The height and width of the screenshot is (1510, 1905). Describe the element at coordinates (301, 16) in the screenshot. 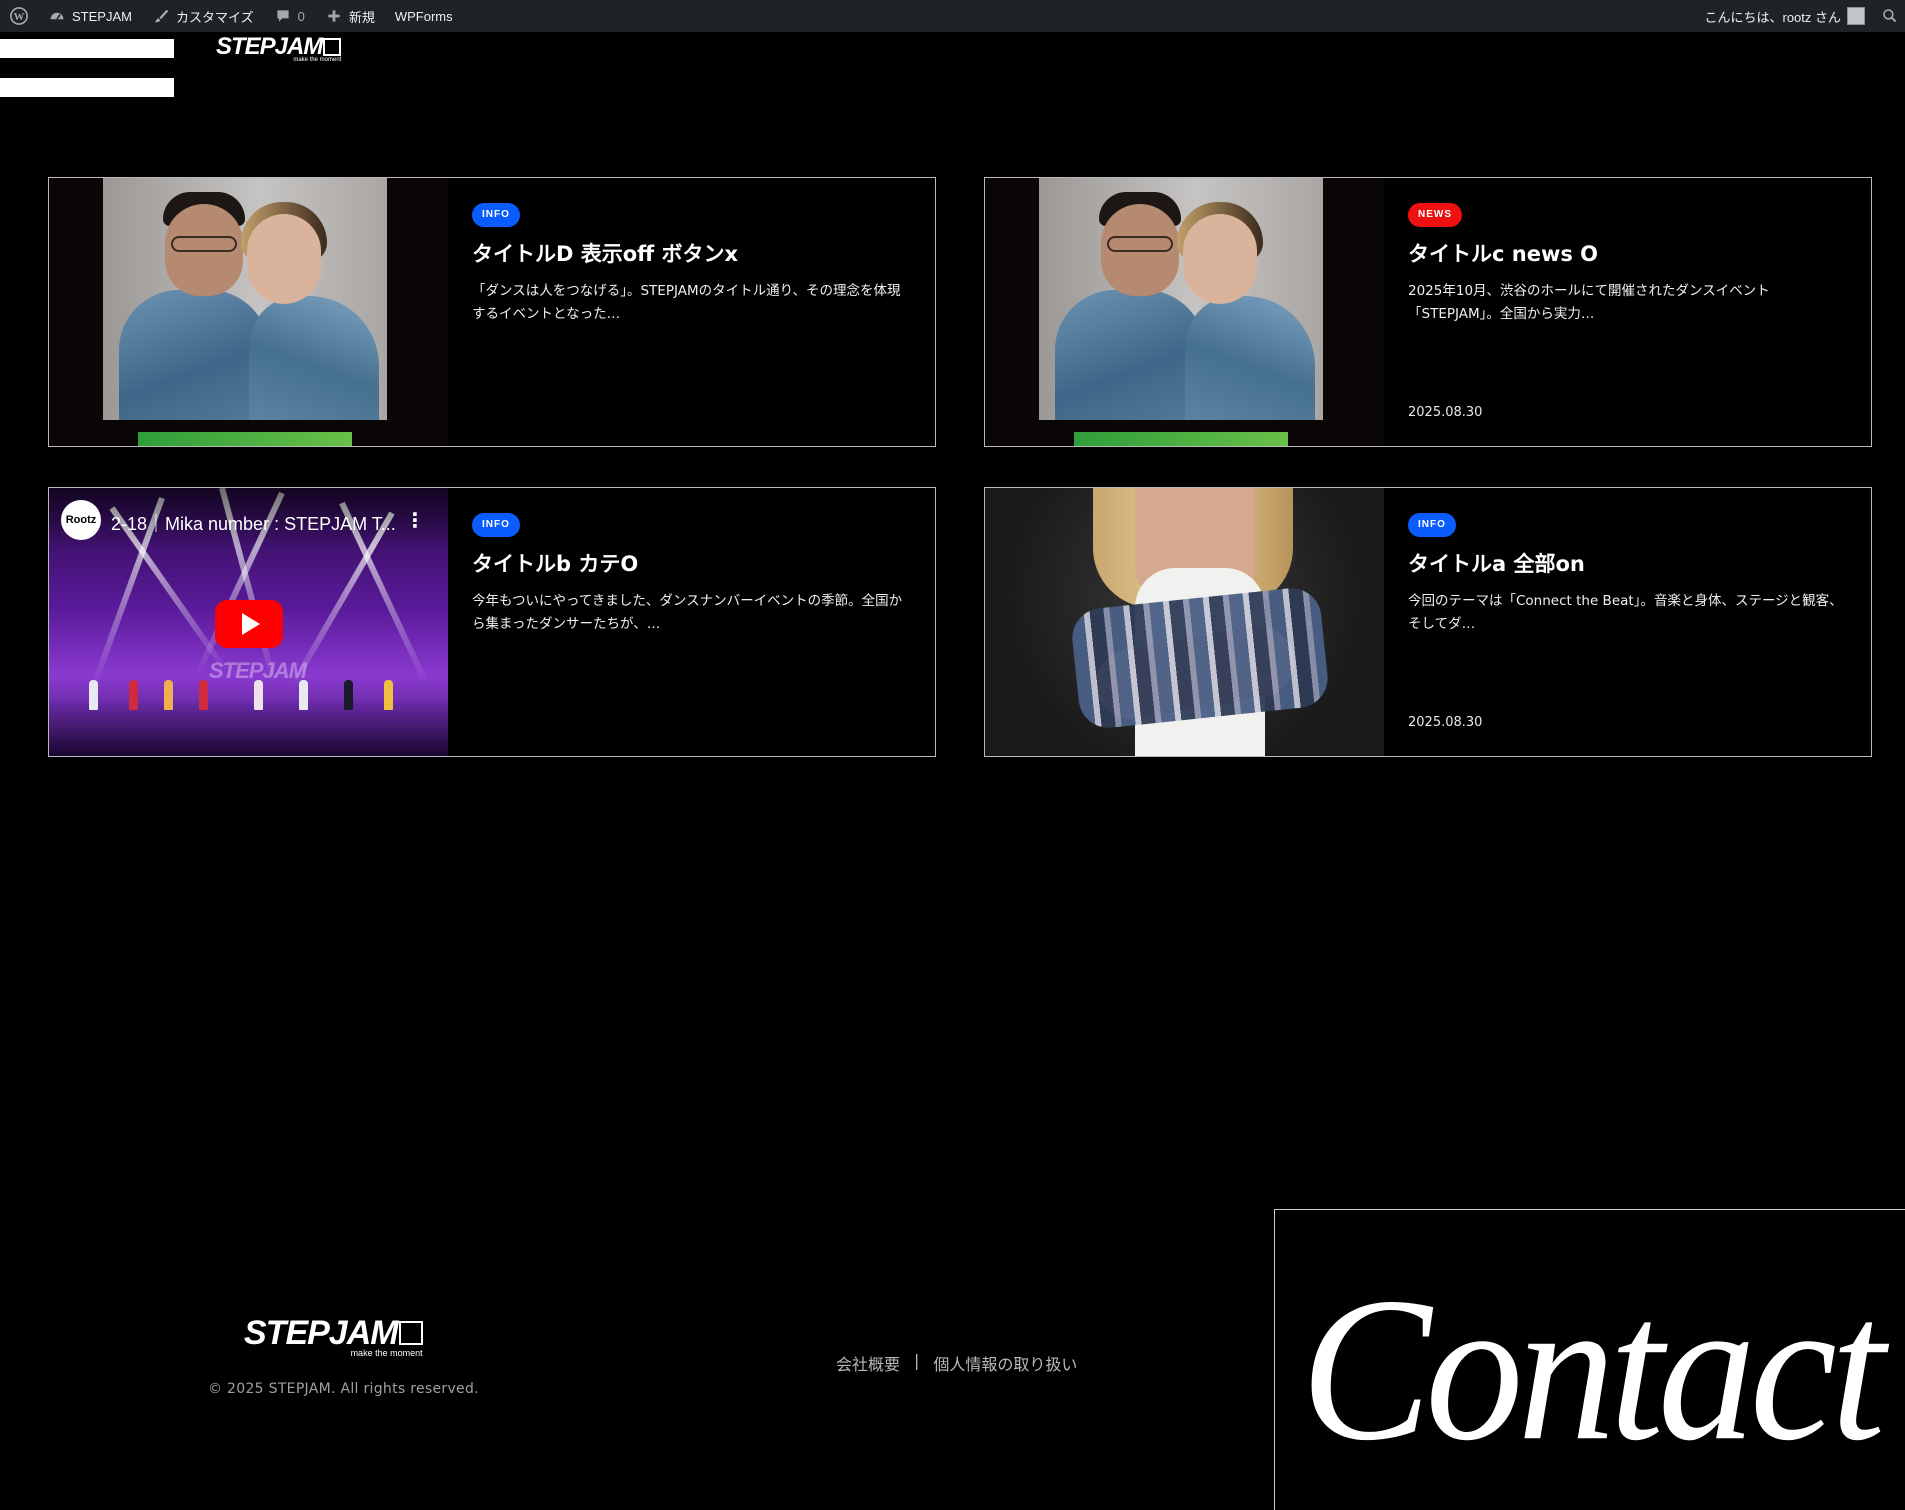

I see `comments-count: 0` at that location.